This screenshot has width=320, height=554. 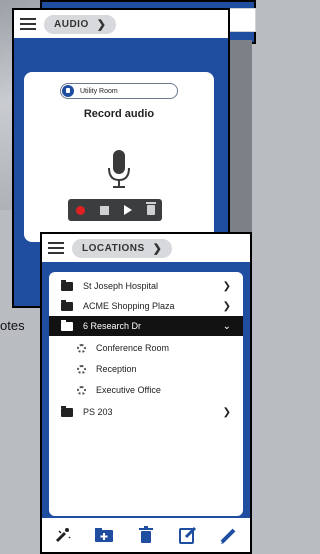 I want to click on microphone-icon, so click(x=119, y=169).